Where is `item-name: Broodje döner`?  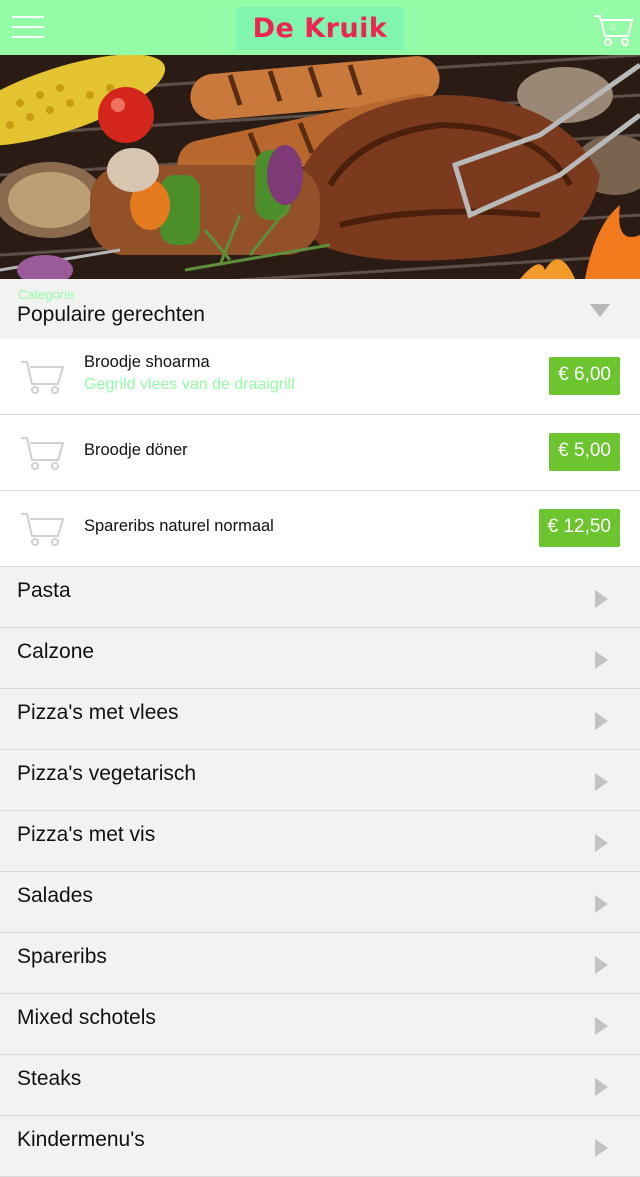 item-name: Broodje döner is located at coordinates (136, 450).